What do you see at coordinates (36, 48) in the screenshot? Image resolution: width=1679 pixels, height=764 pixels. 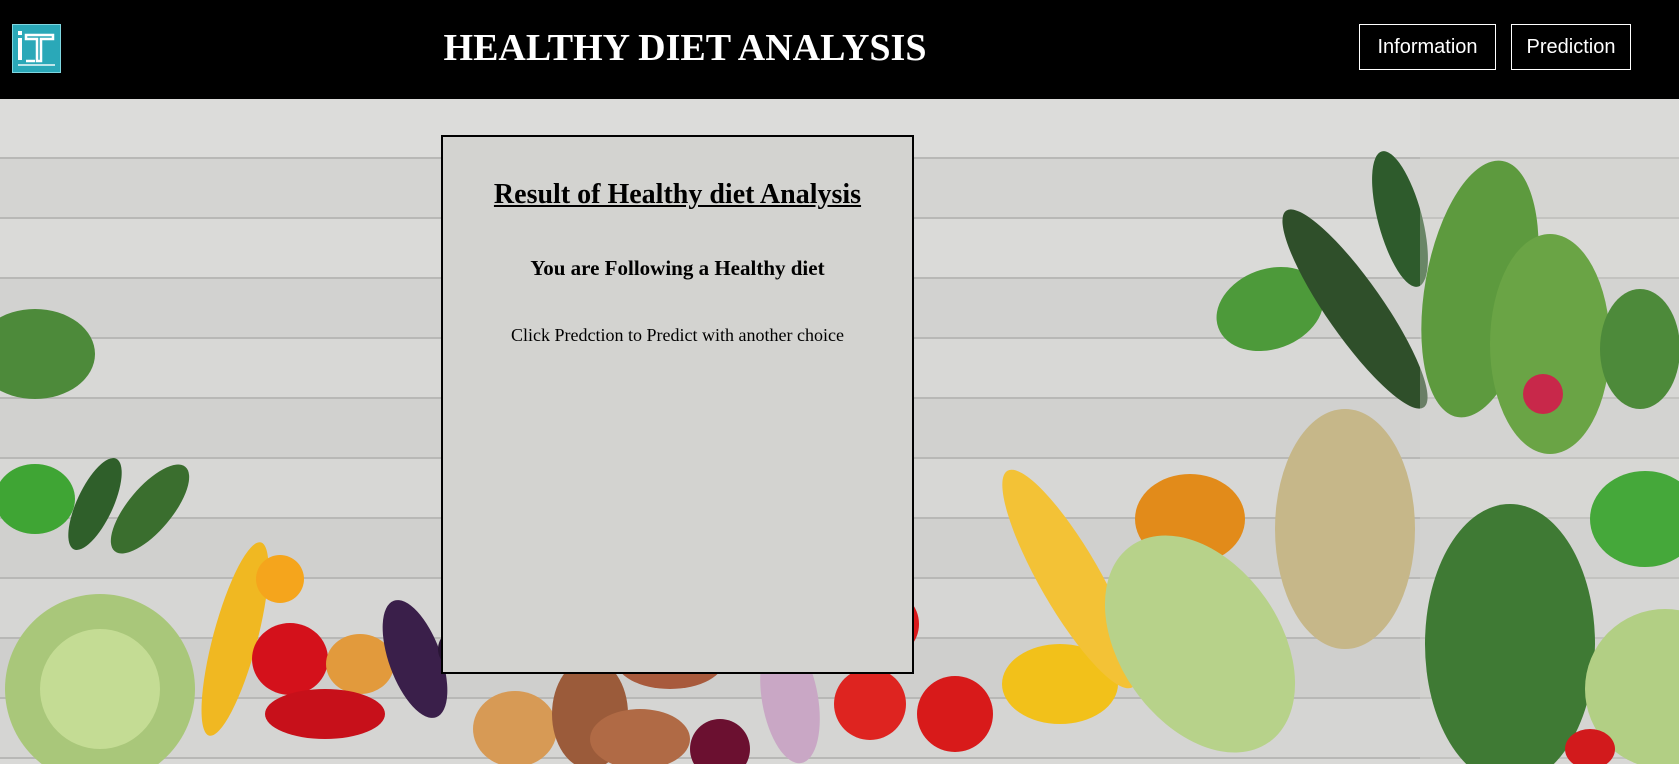 I see `ict-academy-logo-icon` at bounding box center [36, 48].